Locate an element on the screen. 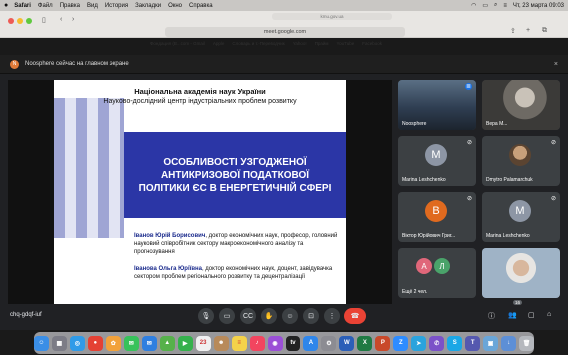  video-feed is located at coordinates (521, 273).